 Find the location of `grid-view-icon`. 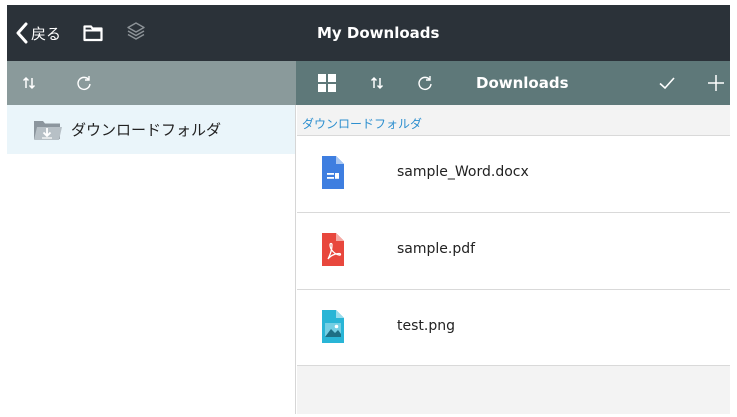

grid-view-icon is located at coordinates (327, 83).